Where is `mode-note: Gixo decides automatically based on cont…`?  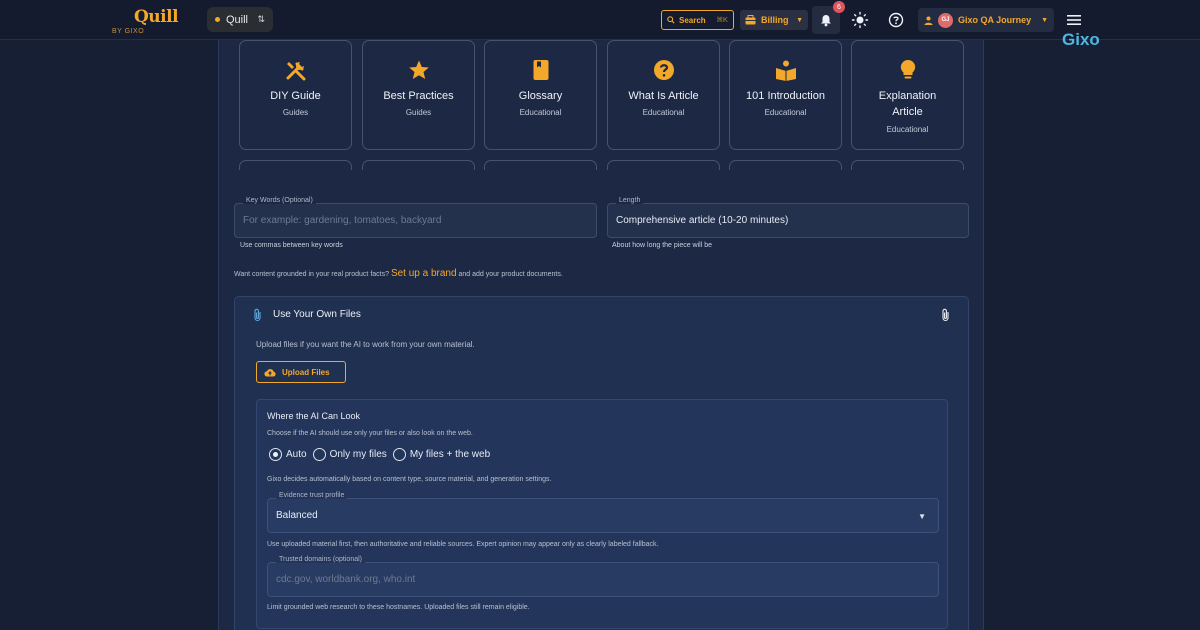
mode-note: Gixo decides automatically based on cont… is located at coordinates (409, 479).